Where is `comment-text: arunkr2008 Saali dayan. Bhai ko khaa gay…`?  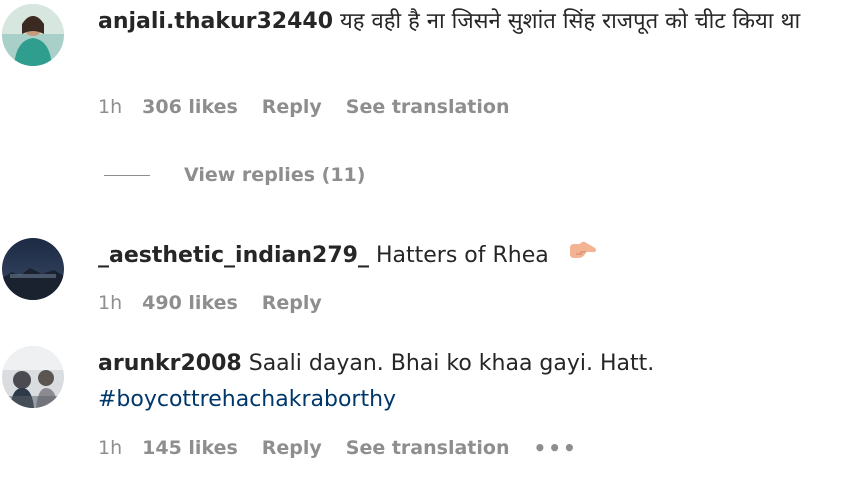
comment-text: arunkr2008 Saali dayan. Bhai ko khaa gay… is located at coordinates (470, 382).